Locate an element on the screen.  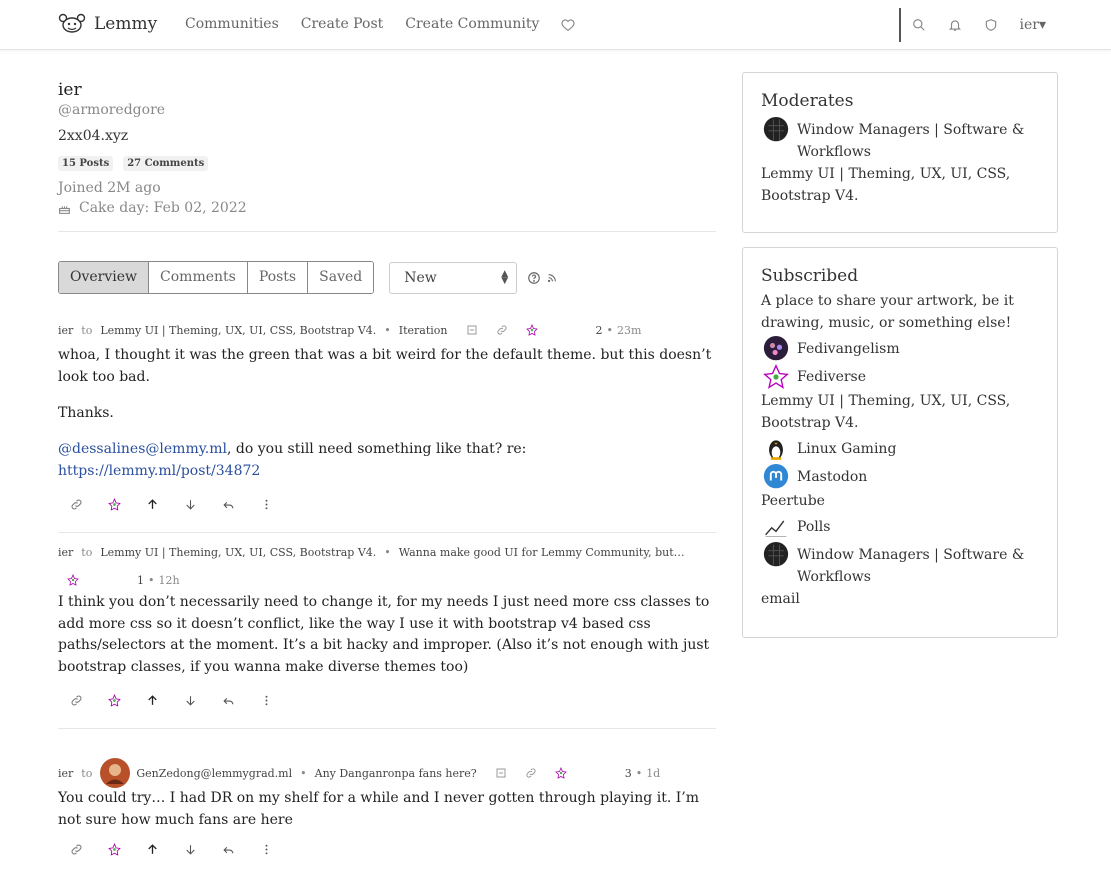
profile-handle: @armoredgore is located at coordinates (387, 110).